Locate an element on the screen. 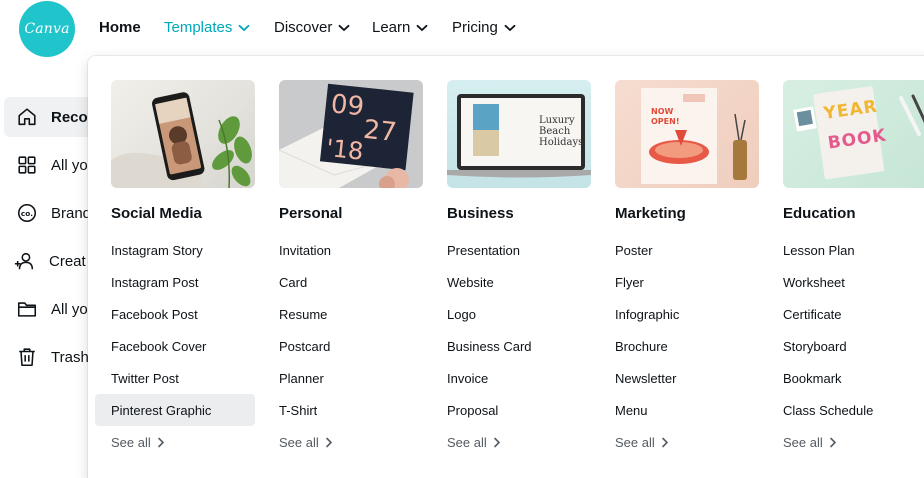 Image resolution: width=924 pixels, height=478 pixels. card-text-line3: '18 is located at coordinates (345, 150).